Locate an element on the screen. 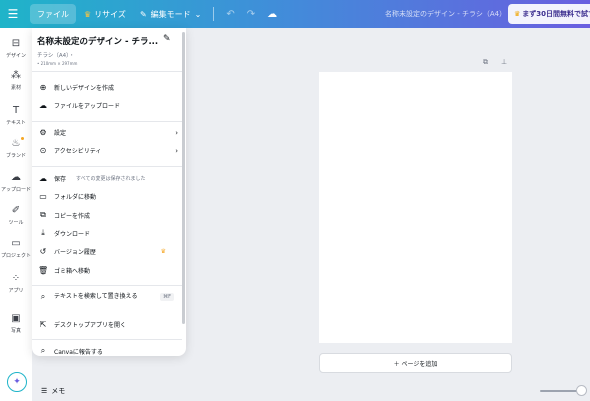  menu-item-move-folder: ▭ フォルダに移動 is located at coordinates (108, 196).